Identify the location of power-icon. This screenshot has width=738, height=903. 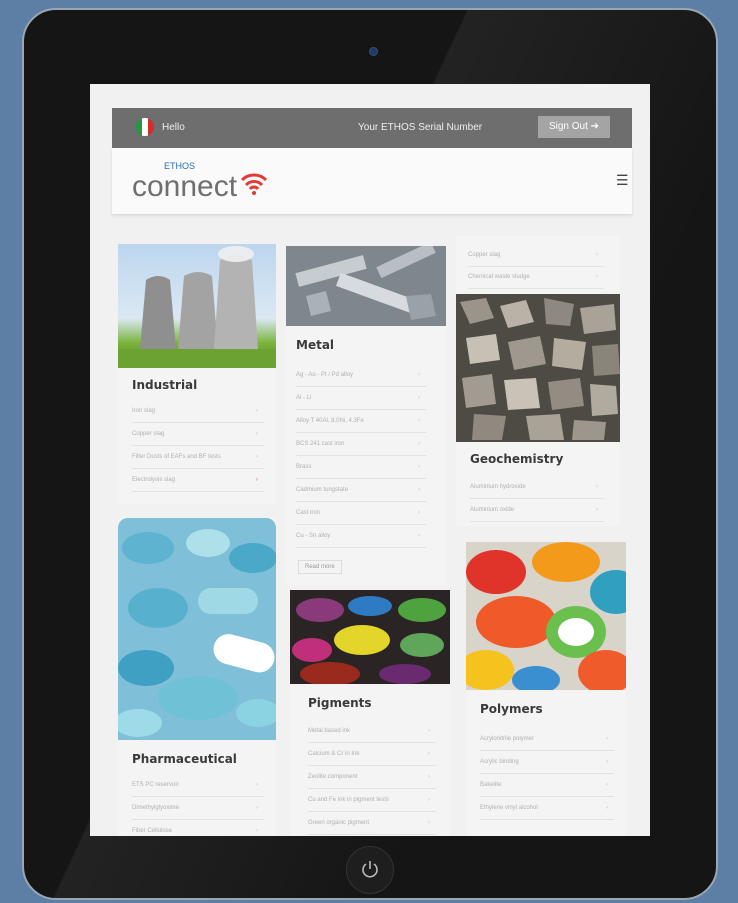
(370, 869).